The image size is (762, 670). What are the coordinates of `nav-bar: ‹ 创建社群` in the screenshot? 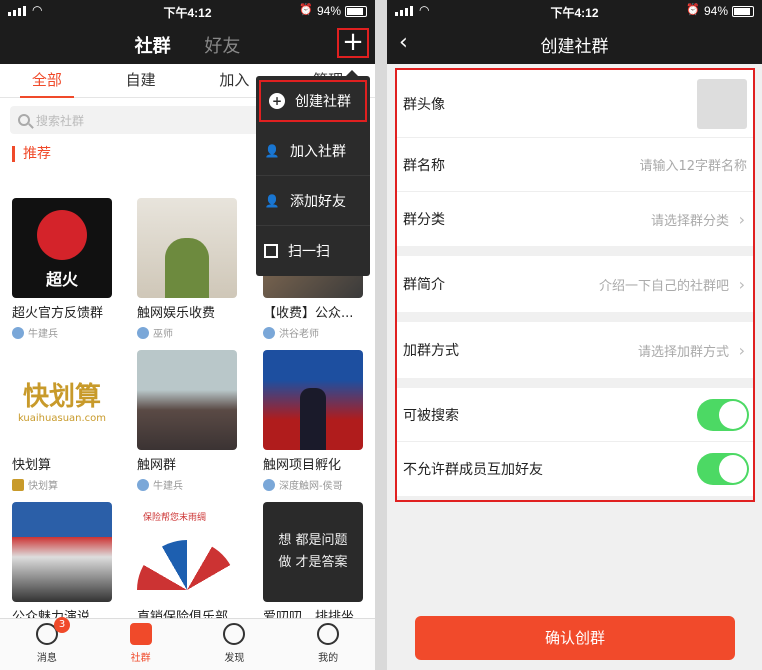 It's located at (574, 43).